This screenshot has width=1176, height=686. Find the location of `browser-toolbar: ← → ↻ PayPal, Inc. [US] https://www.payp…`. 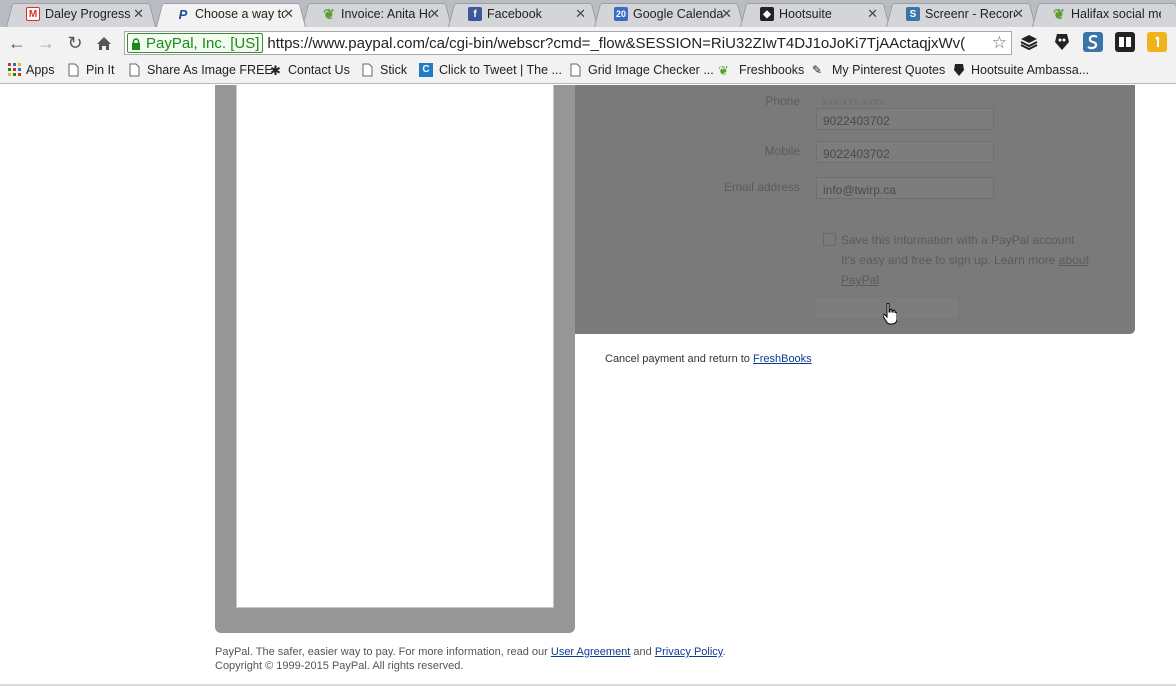

browser-toolbar: ← → ↻ PayPal, Inc. [US] https://www.payp… is located at coordinates (588, 43).